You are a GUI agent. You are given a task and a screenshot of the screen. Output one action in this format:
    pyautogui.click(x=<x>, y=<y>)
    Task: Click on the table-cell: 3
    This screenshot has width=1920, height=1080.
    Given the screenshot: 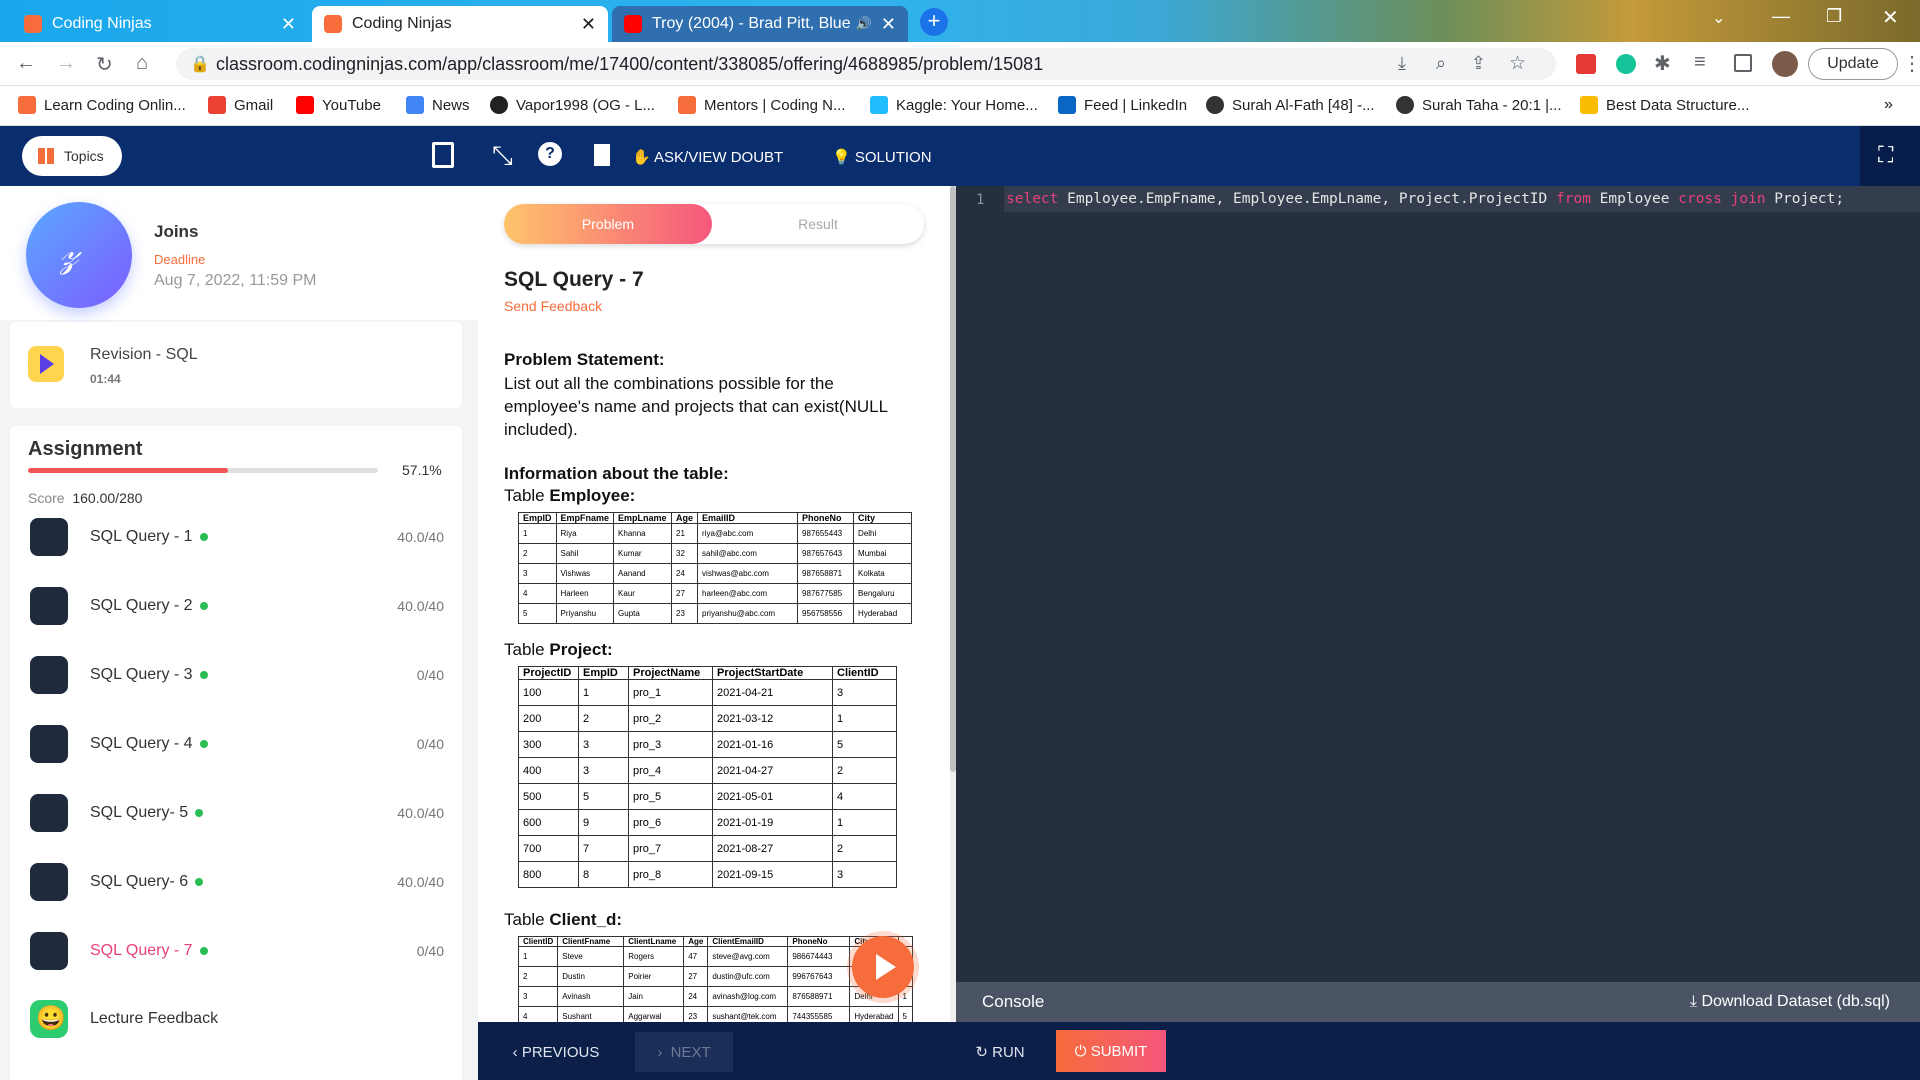 What is the action you would take?
    pyautogui.click(x=603, y=744)
    